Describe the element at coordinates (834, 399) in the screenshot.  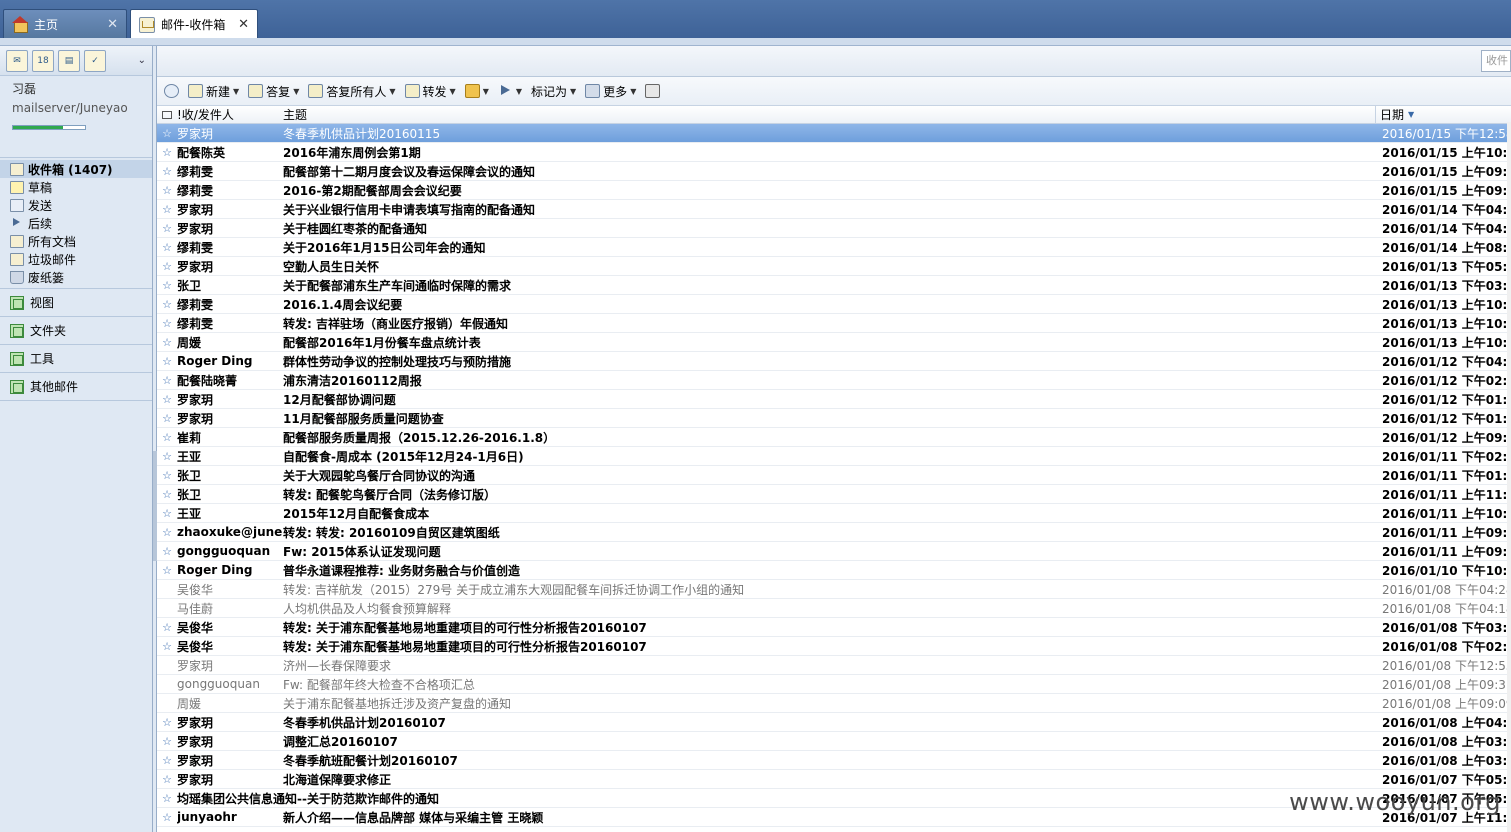
I see `message-row: ☆ 罗家玥 12月配餐部协调问题 2016/01/12 下午01:58` at that location.